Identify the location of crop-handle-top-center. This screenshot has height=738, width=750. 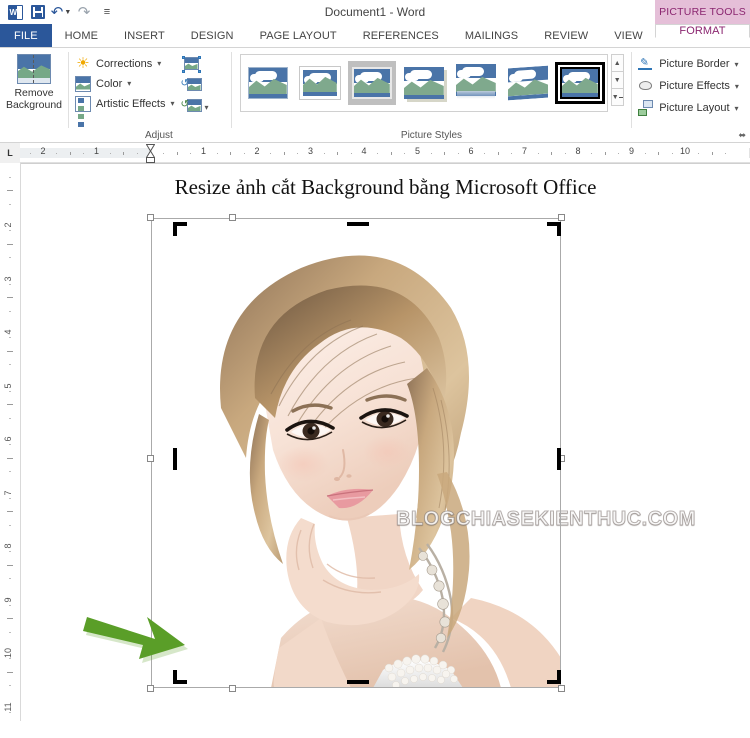
(358, 224).